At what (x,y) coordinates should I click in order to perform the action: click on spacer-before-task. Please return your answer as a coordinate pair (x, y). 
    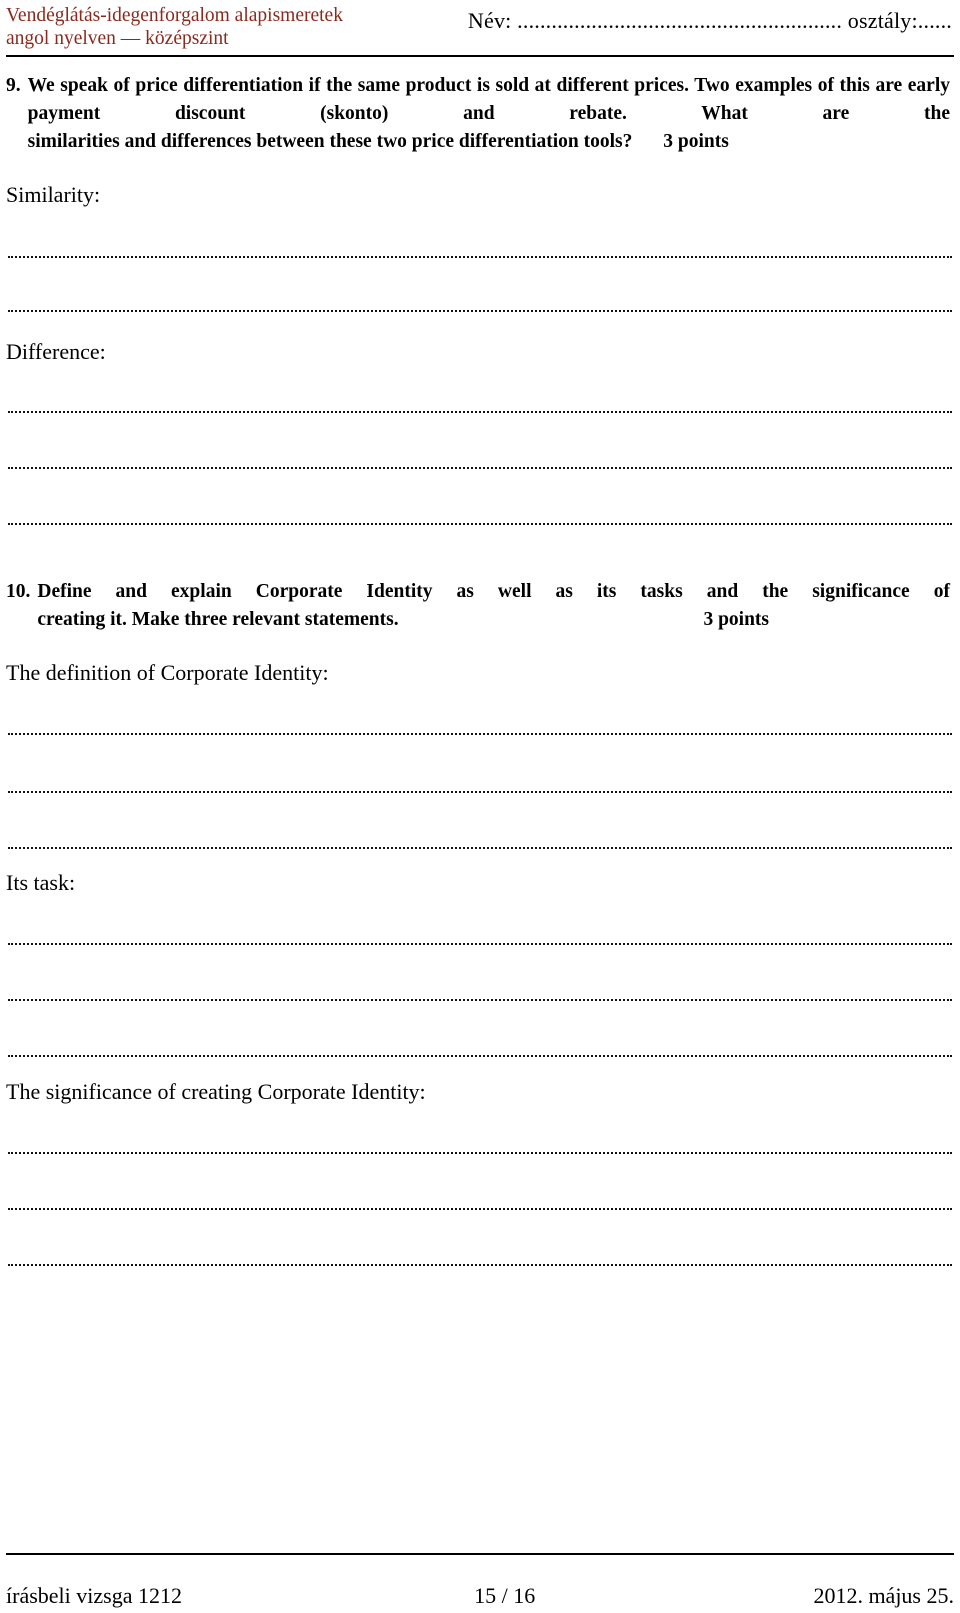
    Looking at the image, I should click on (480, 859).